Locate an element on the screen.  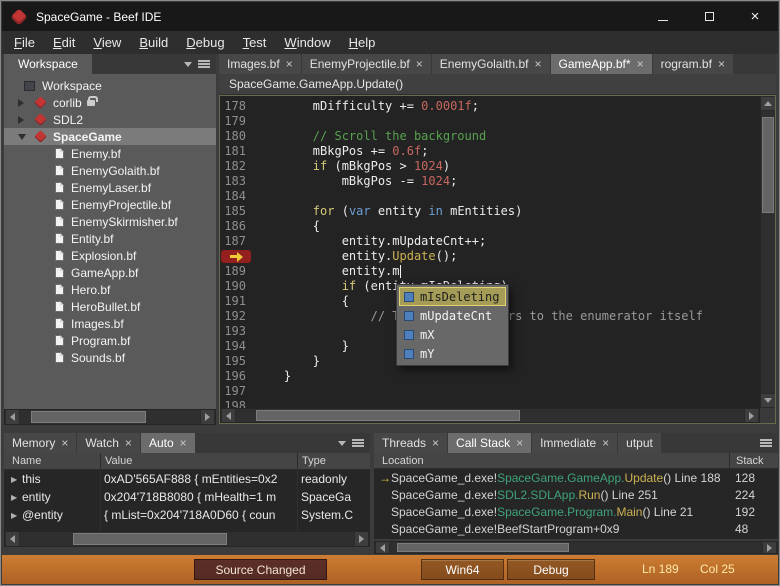
code-line-182: 182 if (mBkgPos > 1024) is located at coordinates (490, 166).